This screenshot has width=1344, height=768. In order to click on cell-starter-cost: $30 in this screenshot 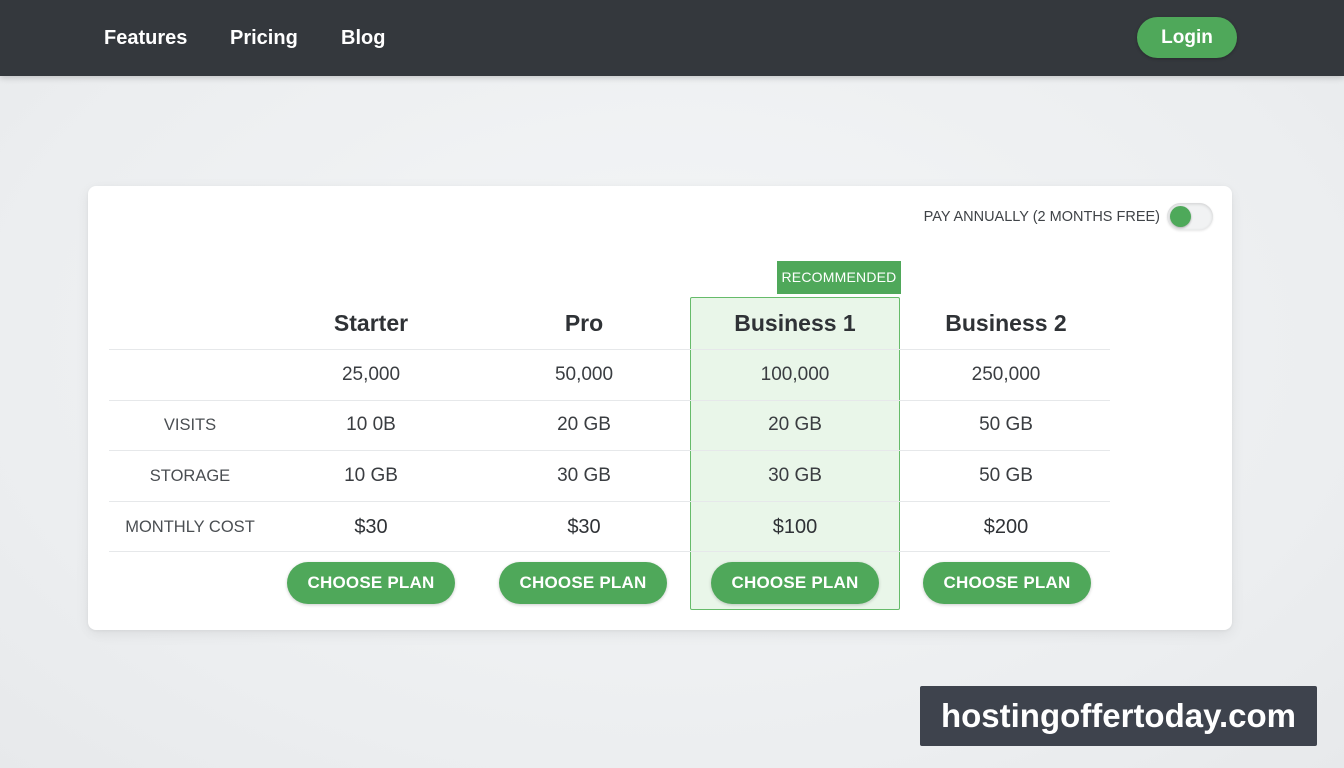, I will do `click(371, 527)`.